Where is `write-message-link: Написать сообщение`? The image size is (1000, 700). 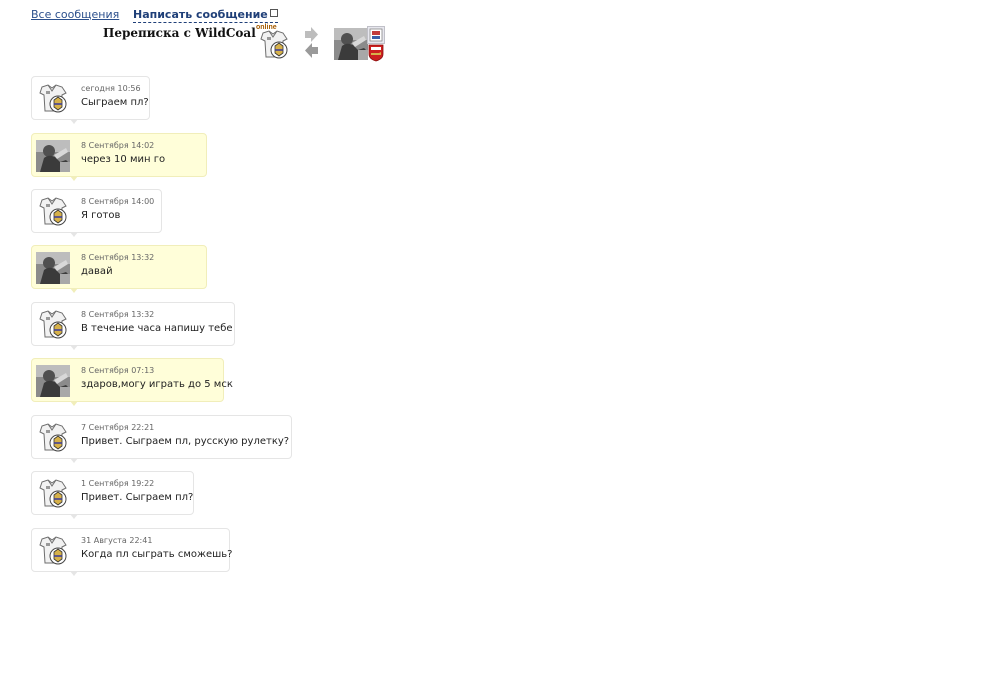 write-message-link: Написать сообщение is located at coordinates (205, 15).